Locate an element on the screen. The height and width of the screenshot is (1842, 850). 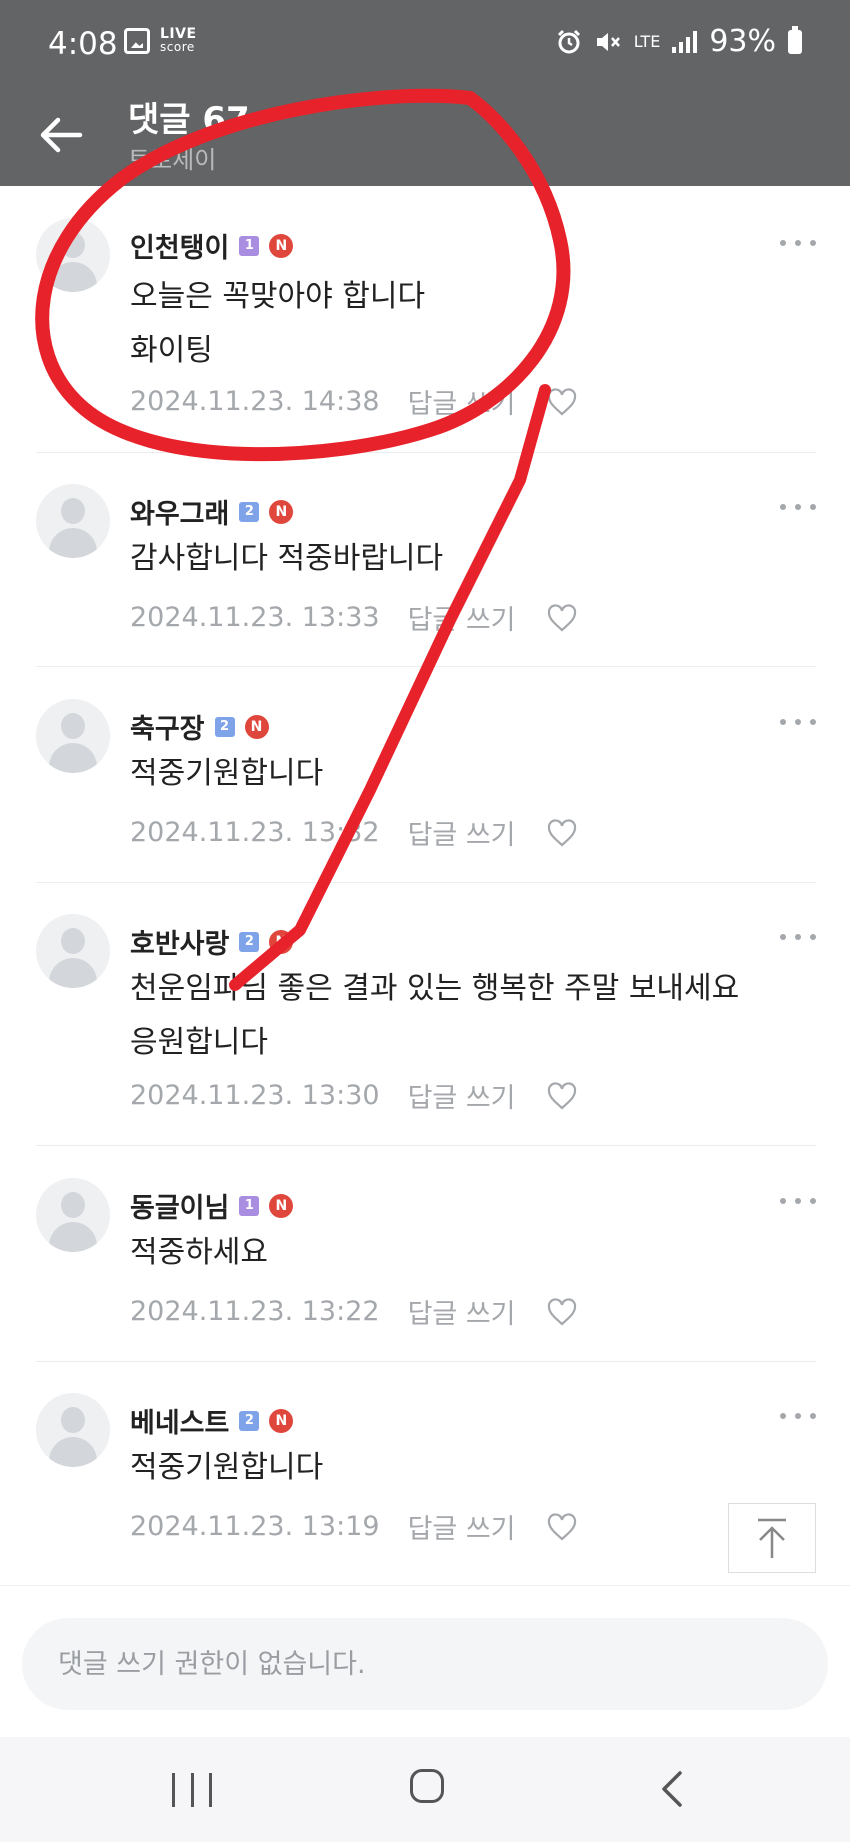
scroll-top-icon is located at coordinates (772, 1538).